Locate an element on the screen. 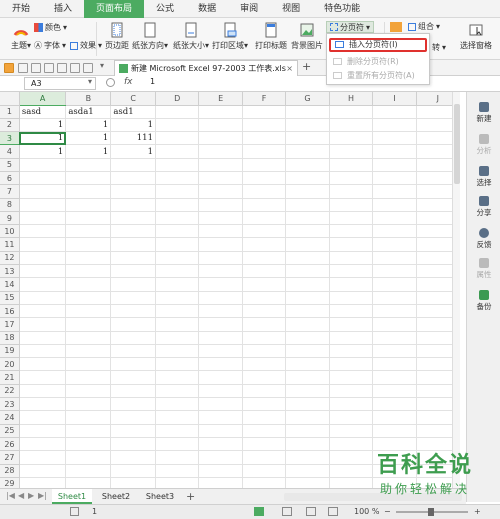 Image resolution: width=500 pixels, height=519 pixels. add-sheet-icon: + is located at coordinates (190, 496).